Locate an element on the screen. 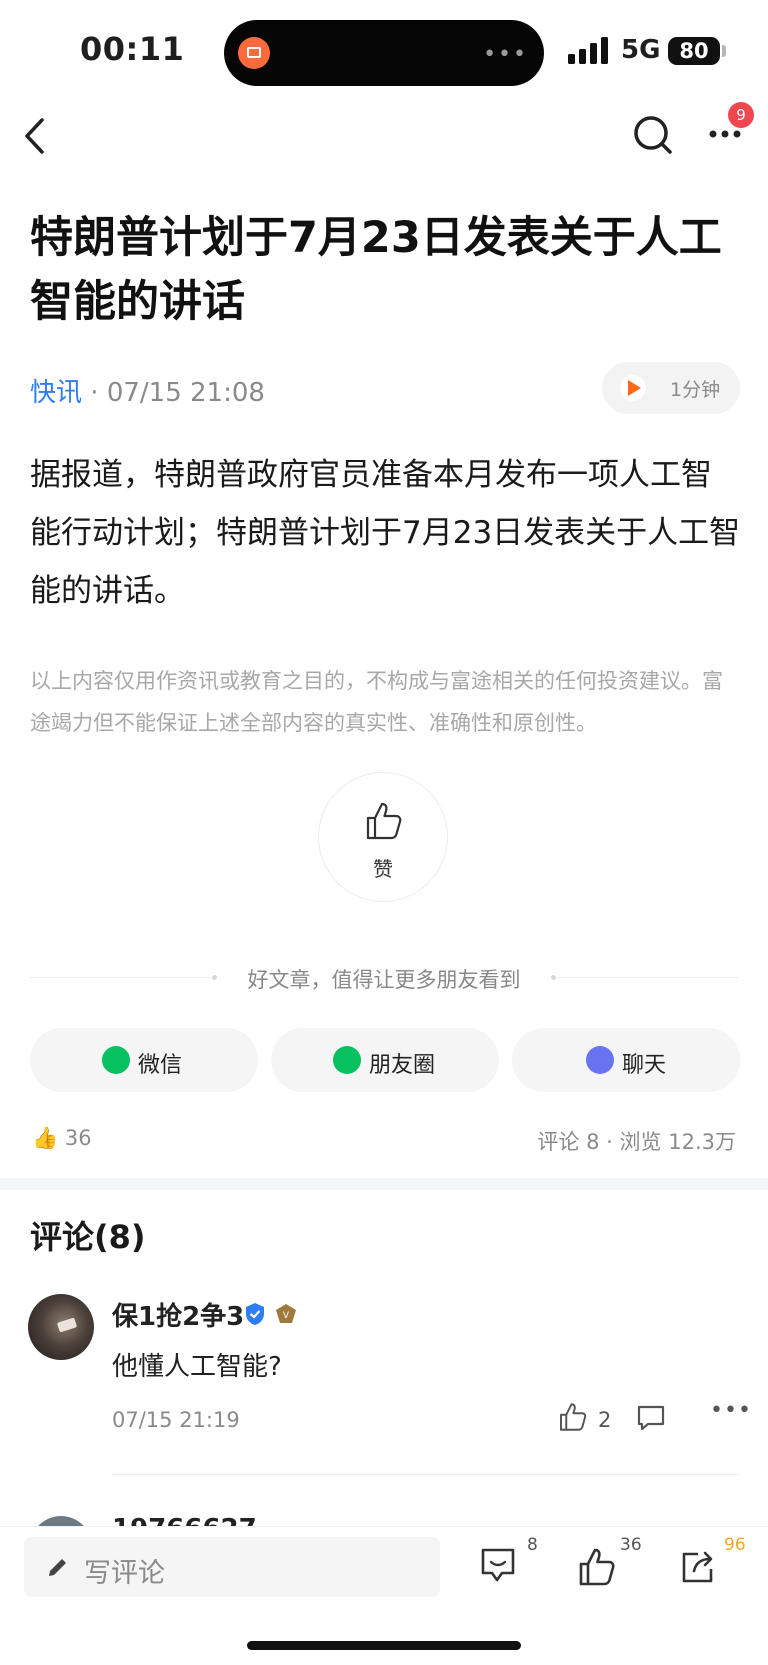  share-moments-button: 朋友圈 is located at coordinates (385, 1060).